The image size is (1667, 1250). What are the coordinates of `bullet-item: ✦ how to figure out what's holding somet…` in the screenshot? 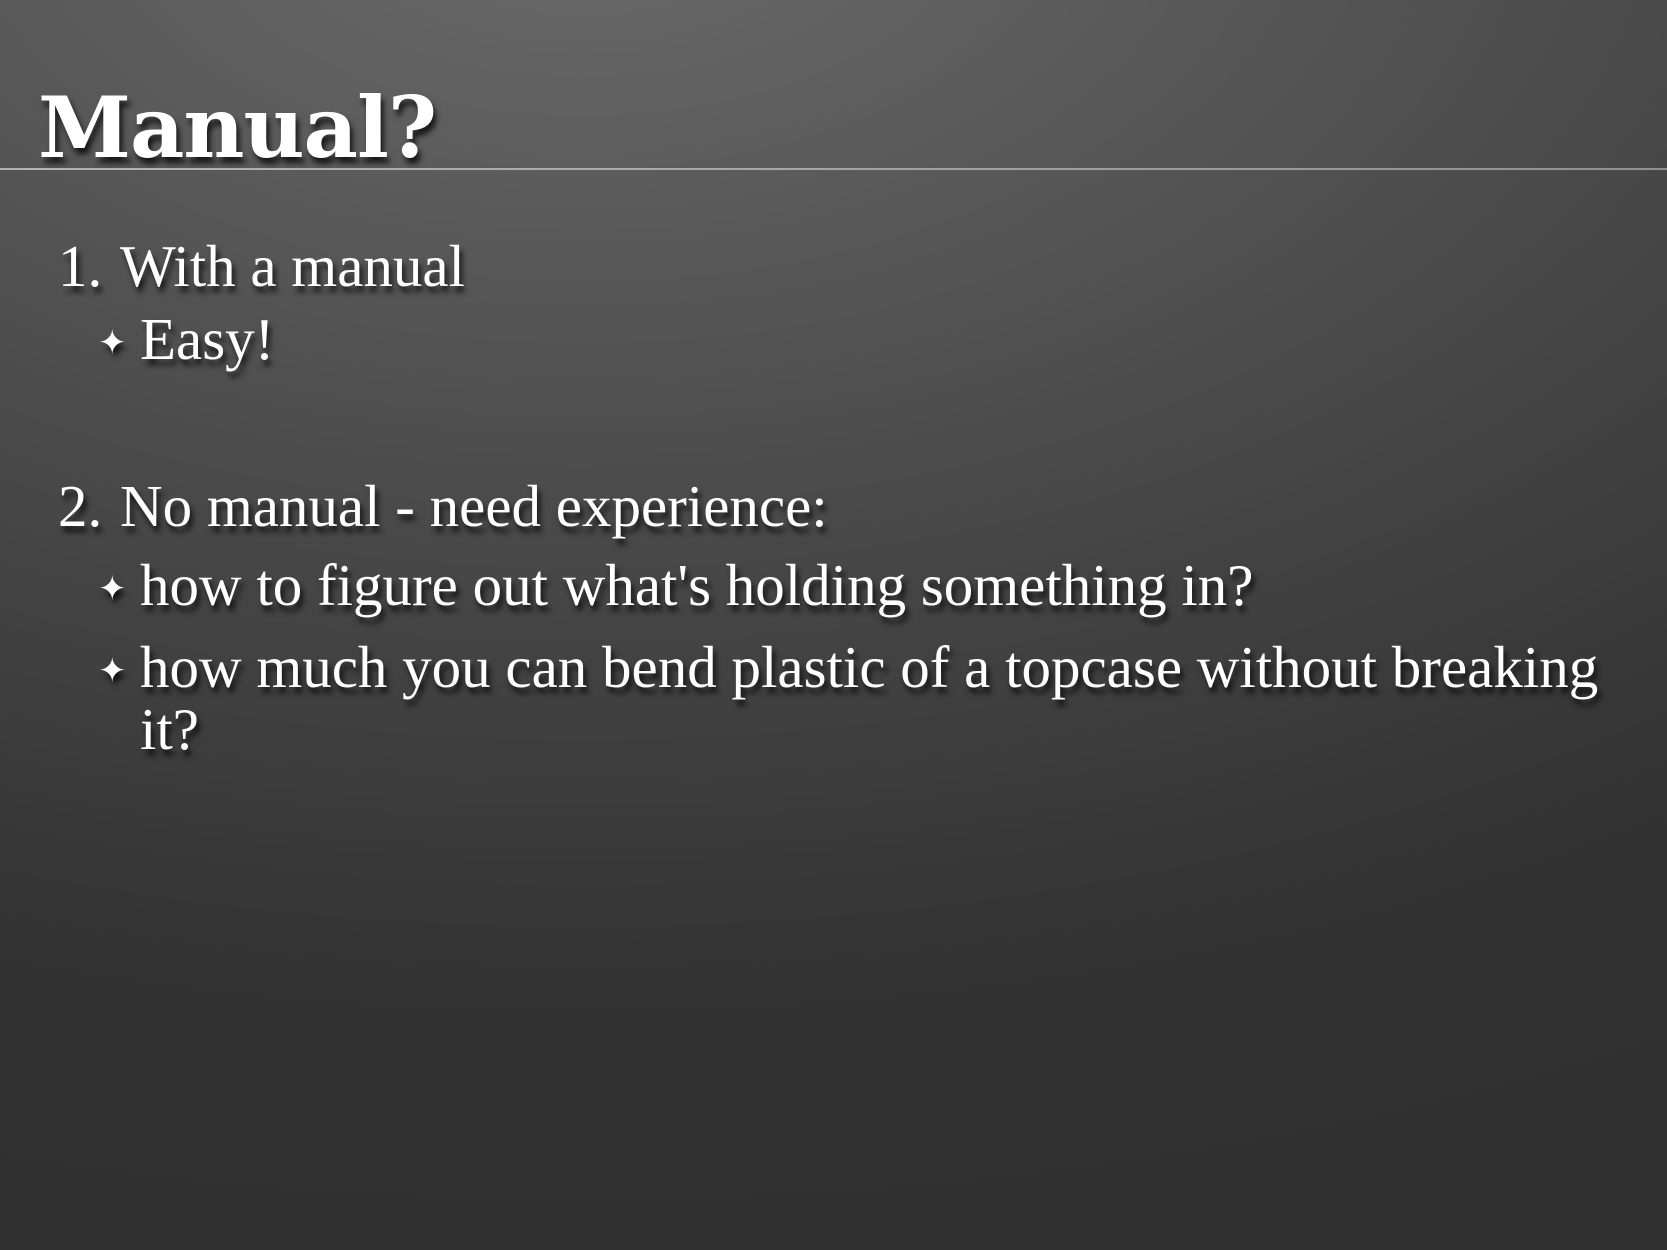 It's located at (838, 585).